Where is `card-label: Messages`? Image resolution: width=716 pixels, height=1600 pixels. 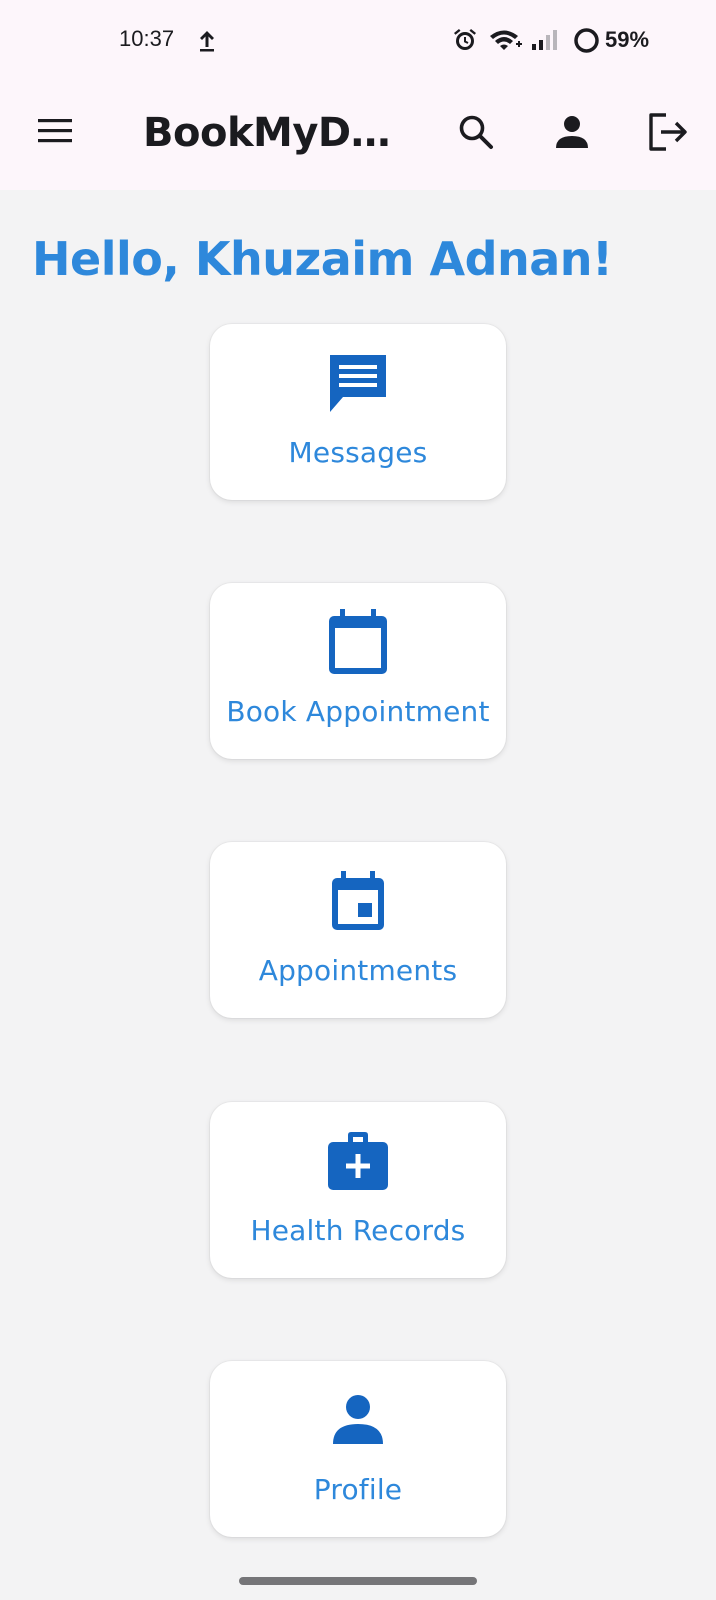
card-label: Messages is located at coordinates (358, 452).